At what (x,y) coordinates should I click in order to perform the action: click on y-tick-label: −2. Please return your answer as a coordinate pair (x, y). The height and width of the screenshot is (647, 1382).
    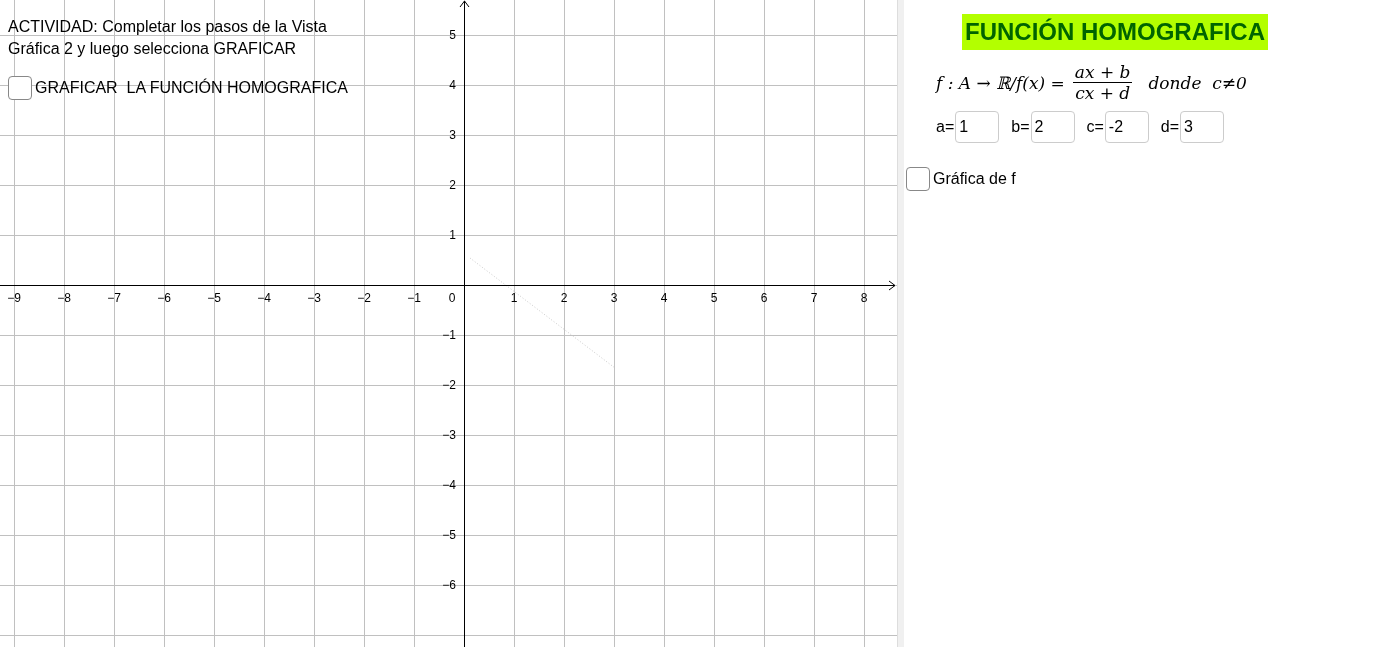
    Looking at the image, I should click on (449, 385).